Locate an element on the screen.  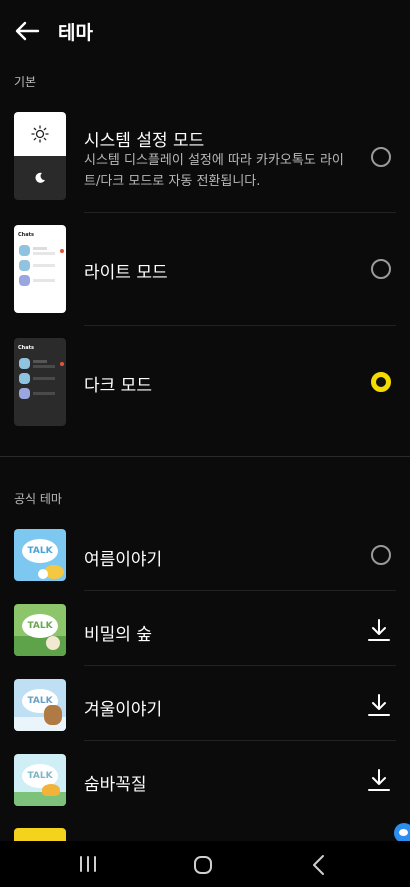
sun-icon is located at coordinates (40, 134).